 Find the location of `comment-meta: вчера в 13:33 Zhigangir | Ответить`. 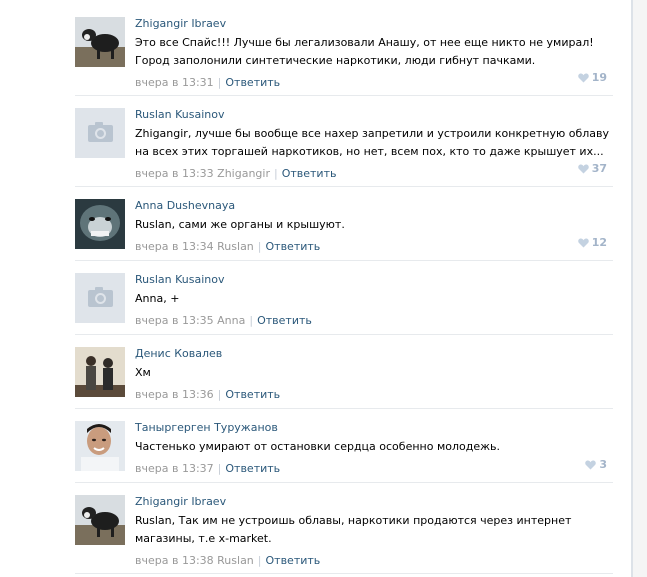

comment-meta: вчера в 13:33 Zhigangir | Ответить is located at coordinates (372, 174).